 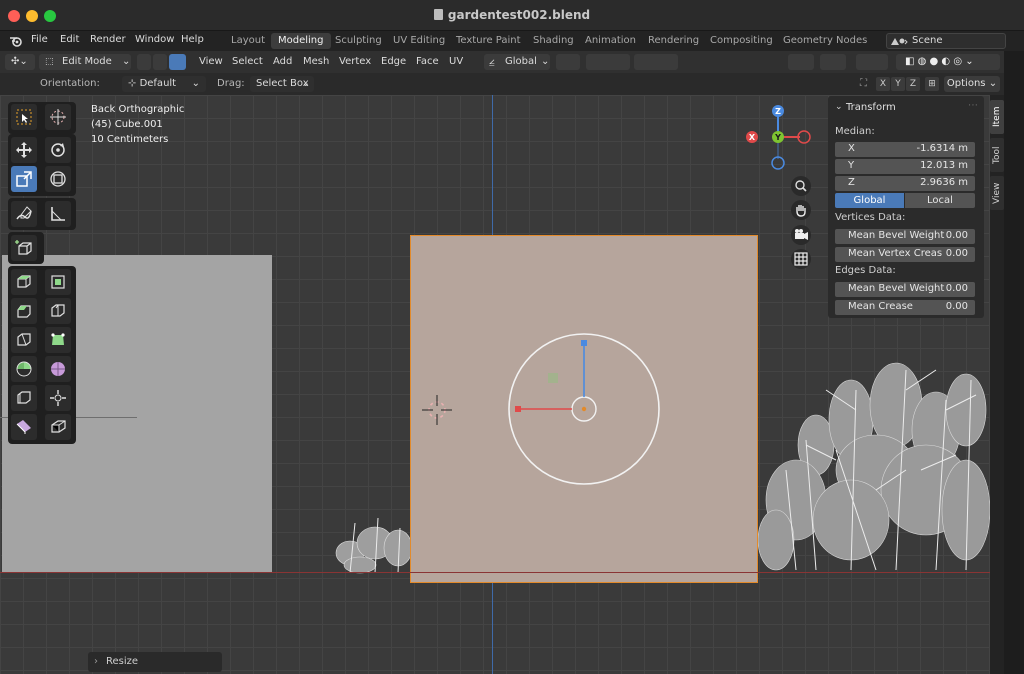 I want to click on tab-texture-paint: Texture Paint, so click(x=488, y=41).